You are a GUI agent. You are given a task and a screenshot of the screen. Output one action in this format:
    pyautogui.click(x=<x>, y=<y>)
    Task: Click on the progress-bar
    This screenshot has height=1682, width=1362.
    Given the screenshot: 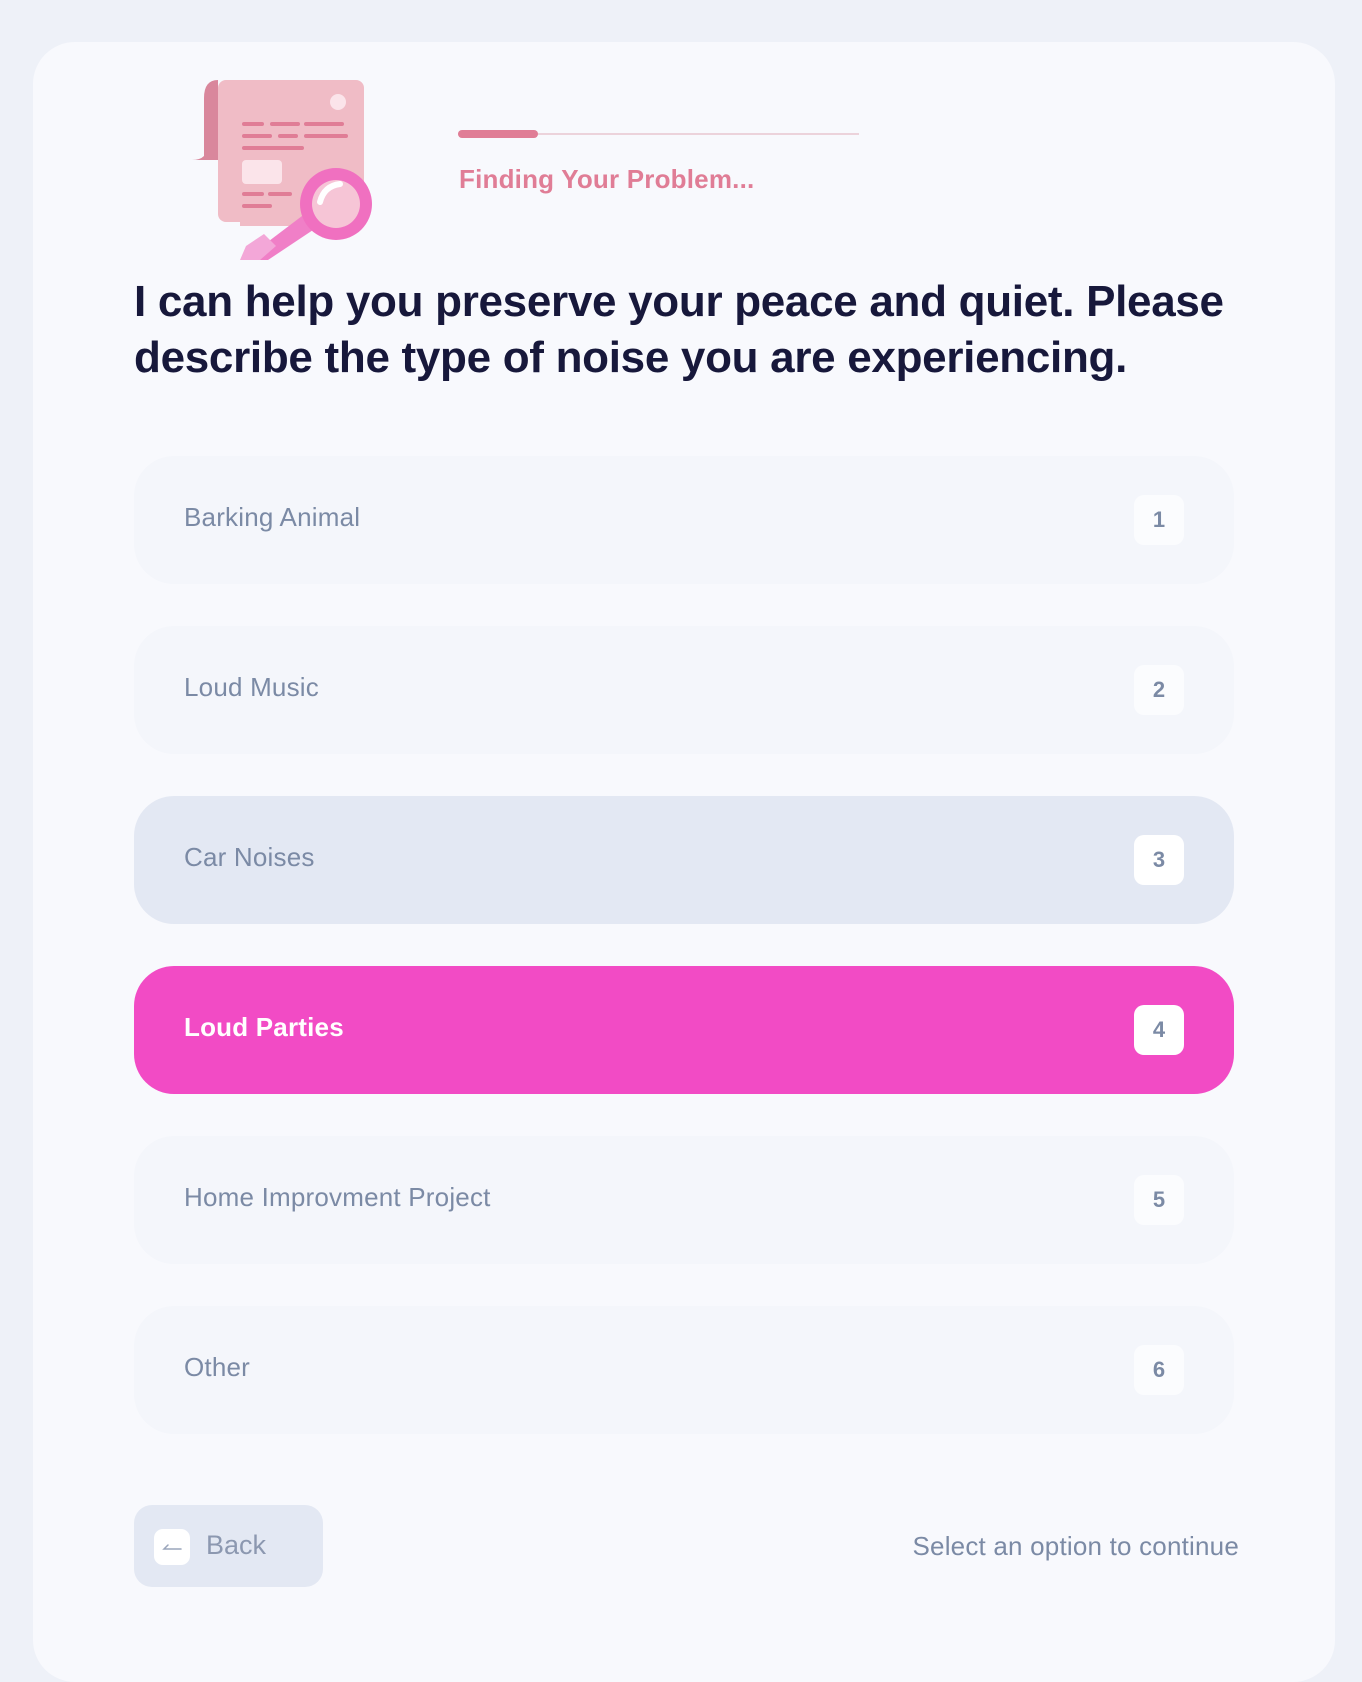 What is the action you would take?
    pyautogui.click(x=658, y=134)
    